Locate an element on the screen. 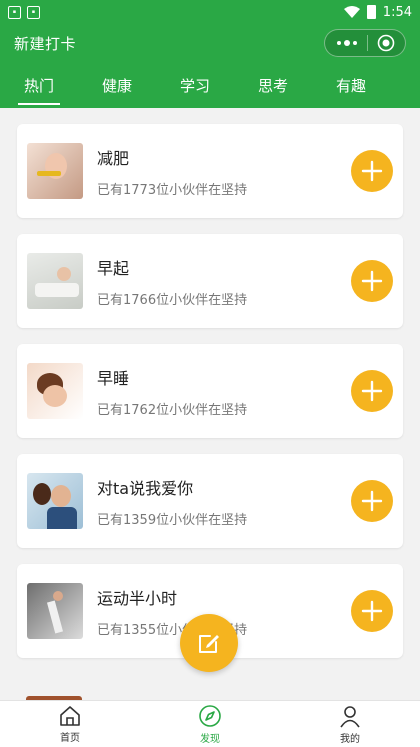  status-time: 1:54 is located at coordinates (397, 12).